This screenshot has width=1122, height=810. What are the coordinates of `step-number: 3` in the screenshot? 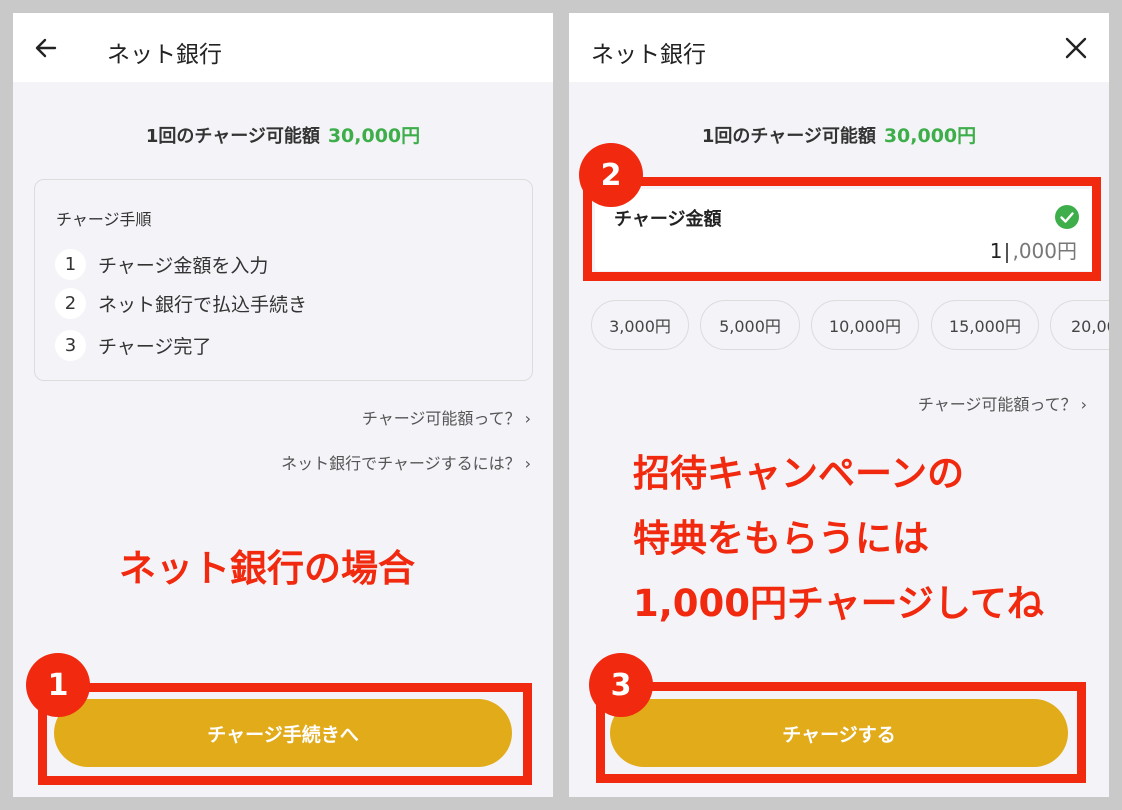 It's located at (70, 345).